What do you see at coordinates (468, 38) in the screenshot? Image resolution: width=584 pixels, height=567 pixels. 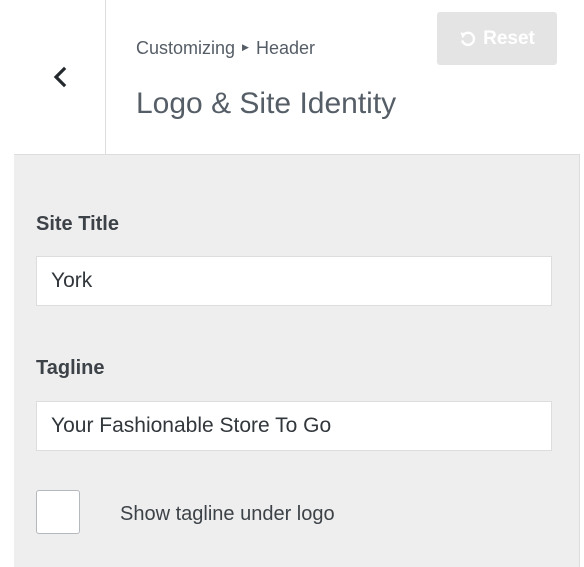 I see `undo-icon` at bounding box center [468, 38].